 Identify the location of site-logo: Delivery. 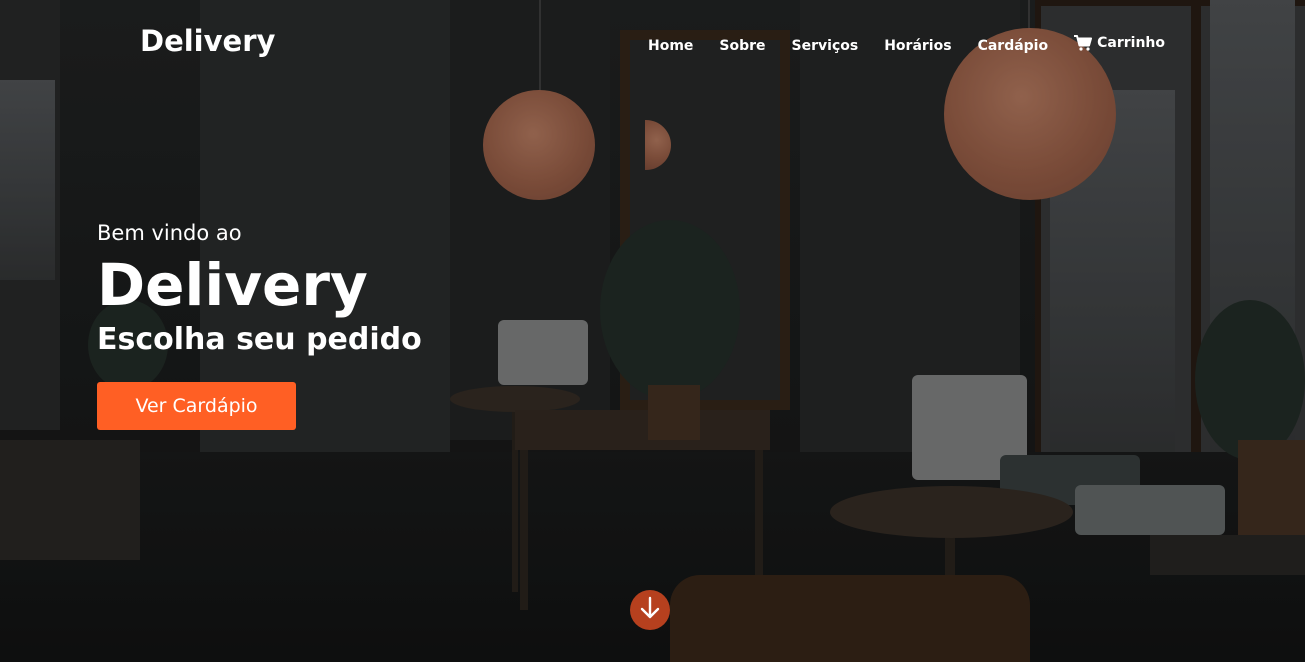
(207, 41).